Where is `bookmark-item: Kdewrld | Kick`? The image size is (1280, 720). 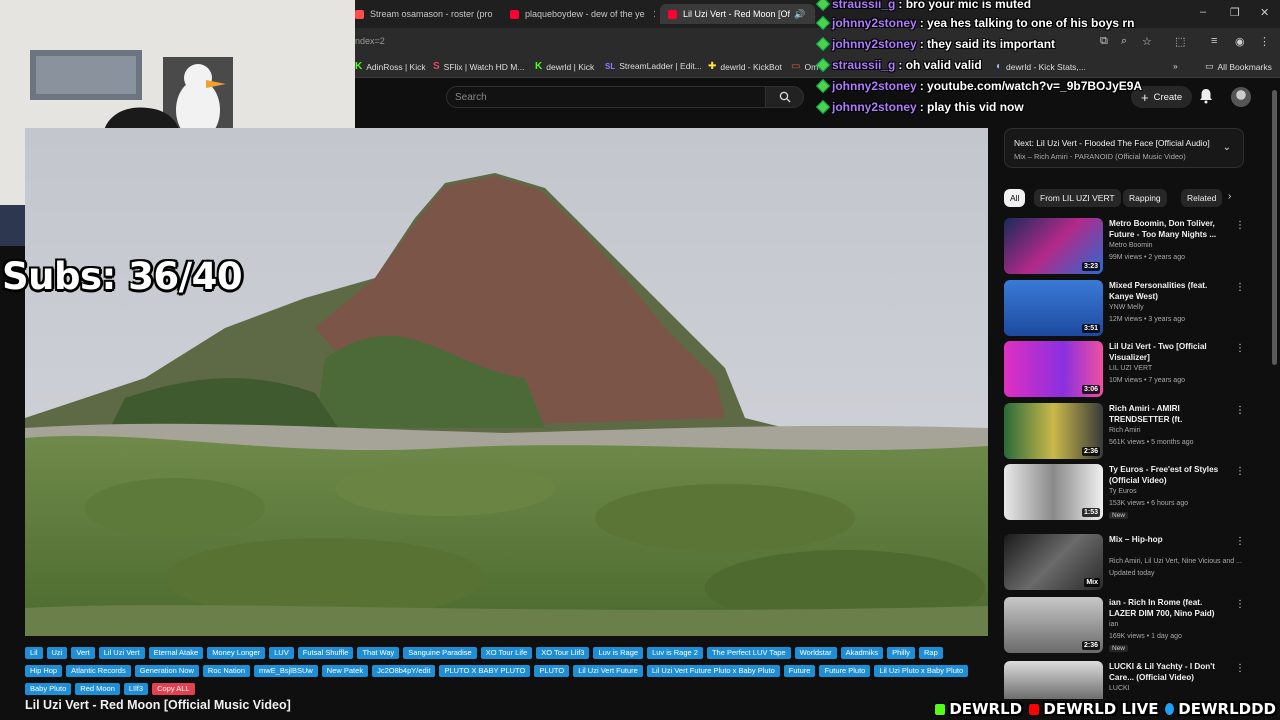 bookmark-item: Kdewrld | Kick is located at coordinates (564, 66).